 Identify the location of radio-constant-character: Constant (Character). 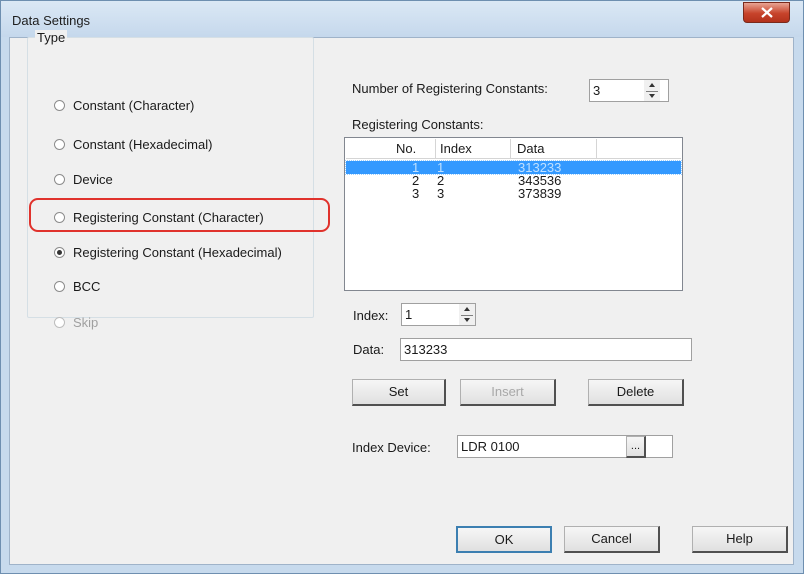
(124, 105).